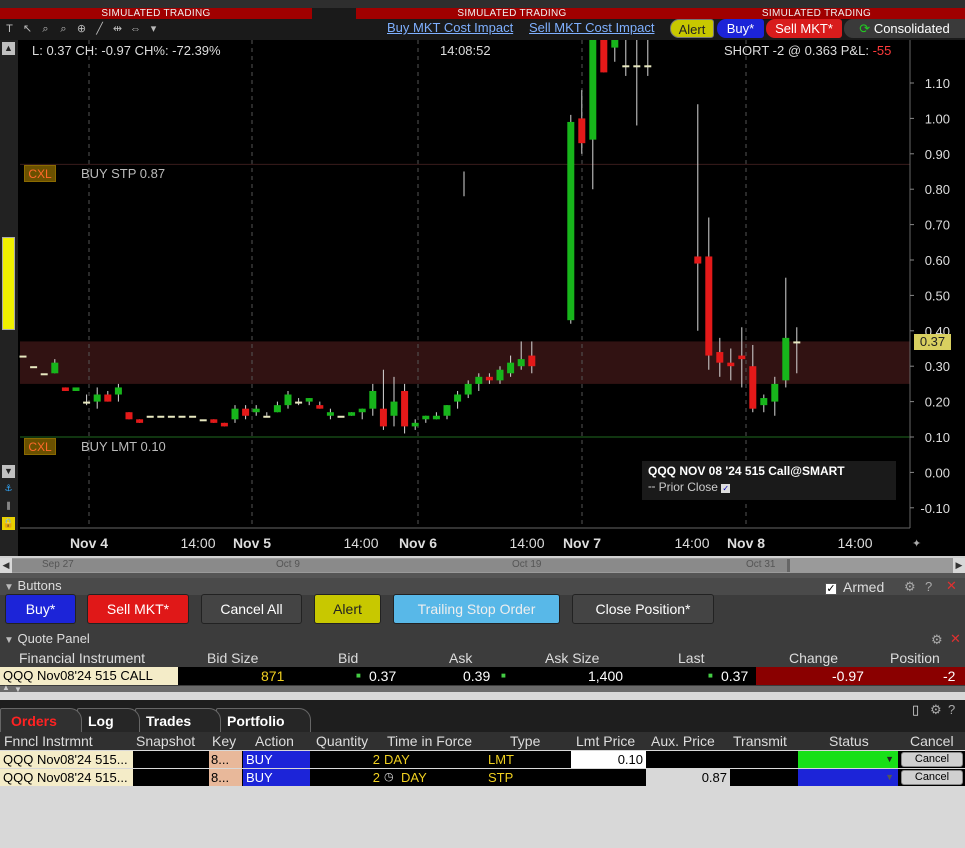  I want to click on bid-price: 0.37, so click(382, 676).